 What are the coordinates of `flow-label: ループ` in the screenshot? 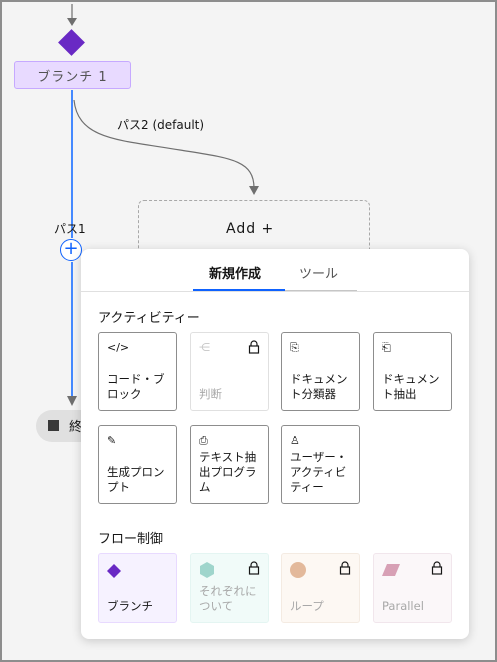 It's located at (307, 606).